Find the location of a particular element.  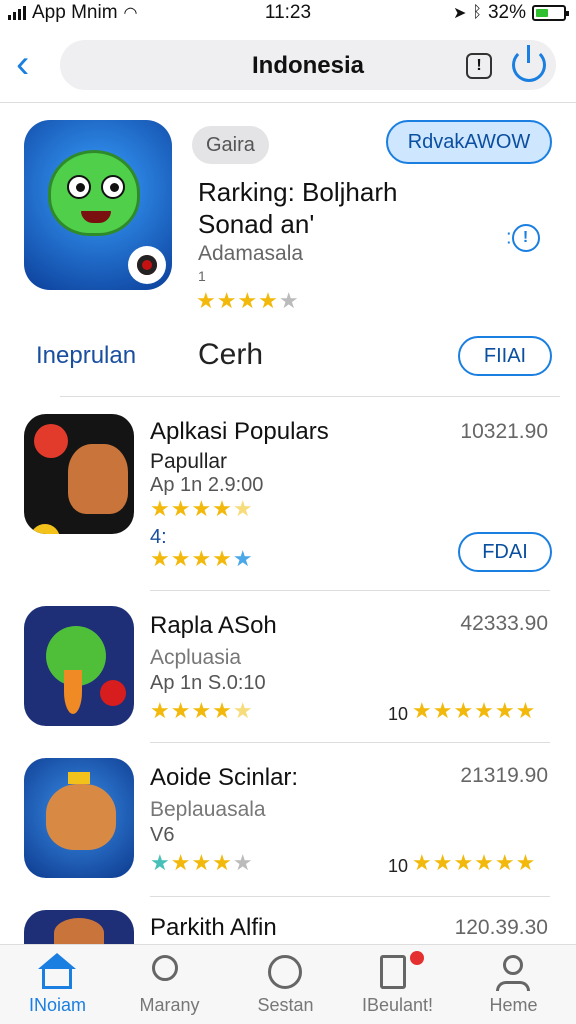

monster-icon is located at coordinates (94, 193).